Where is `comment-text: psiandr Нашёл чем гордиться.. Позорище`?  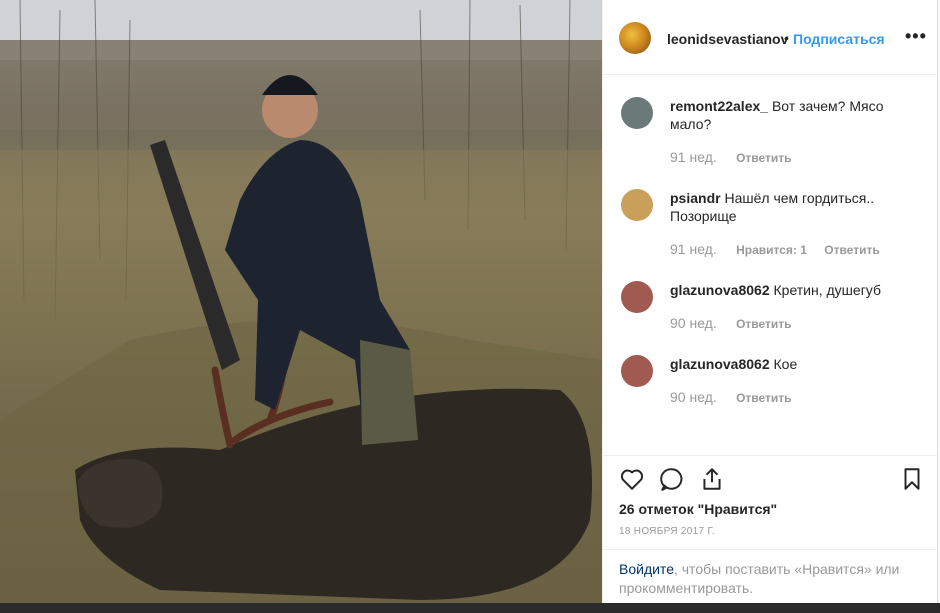 comment-text: psiandr Нашёл чем гордиться.. Позорище is located at coordinates (795, 207).